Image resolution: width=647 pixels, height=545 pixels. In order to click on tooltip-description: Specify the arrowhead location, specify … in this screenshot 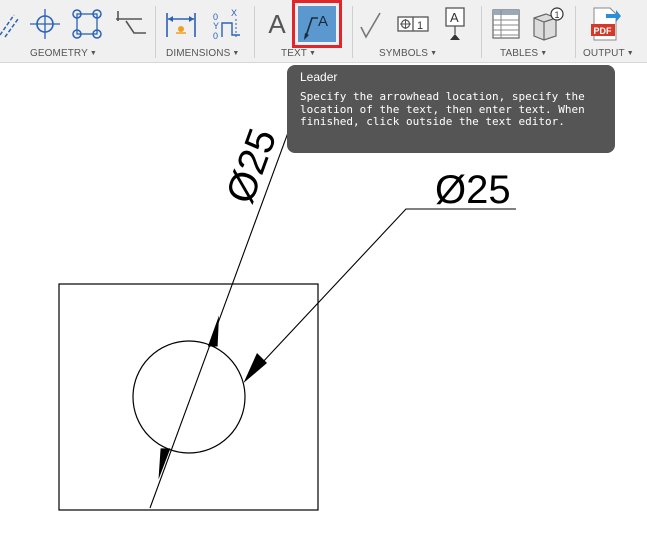, I will do `click(442, 109)`.